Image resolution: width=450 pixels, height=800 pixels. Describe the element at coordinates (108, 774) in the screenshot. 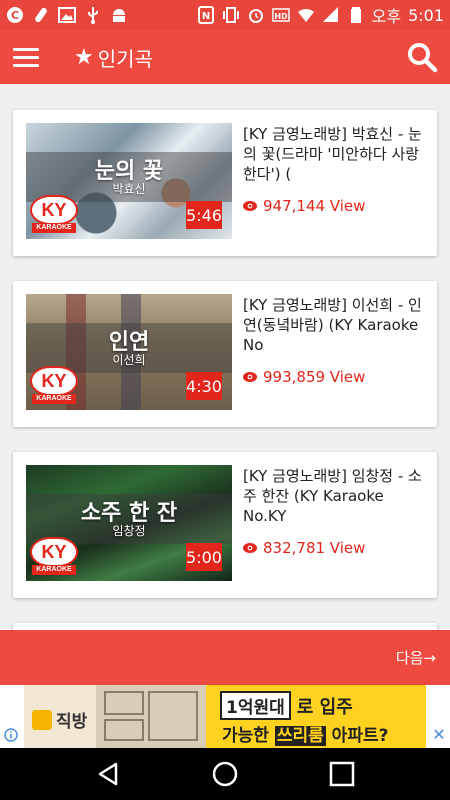

I see `back-icon` at that location.